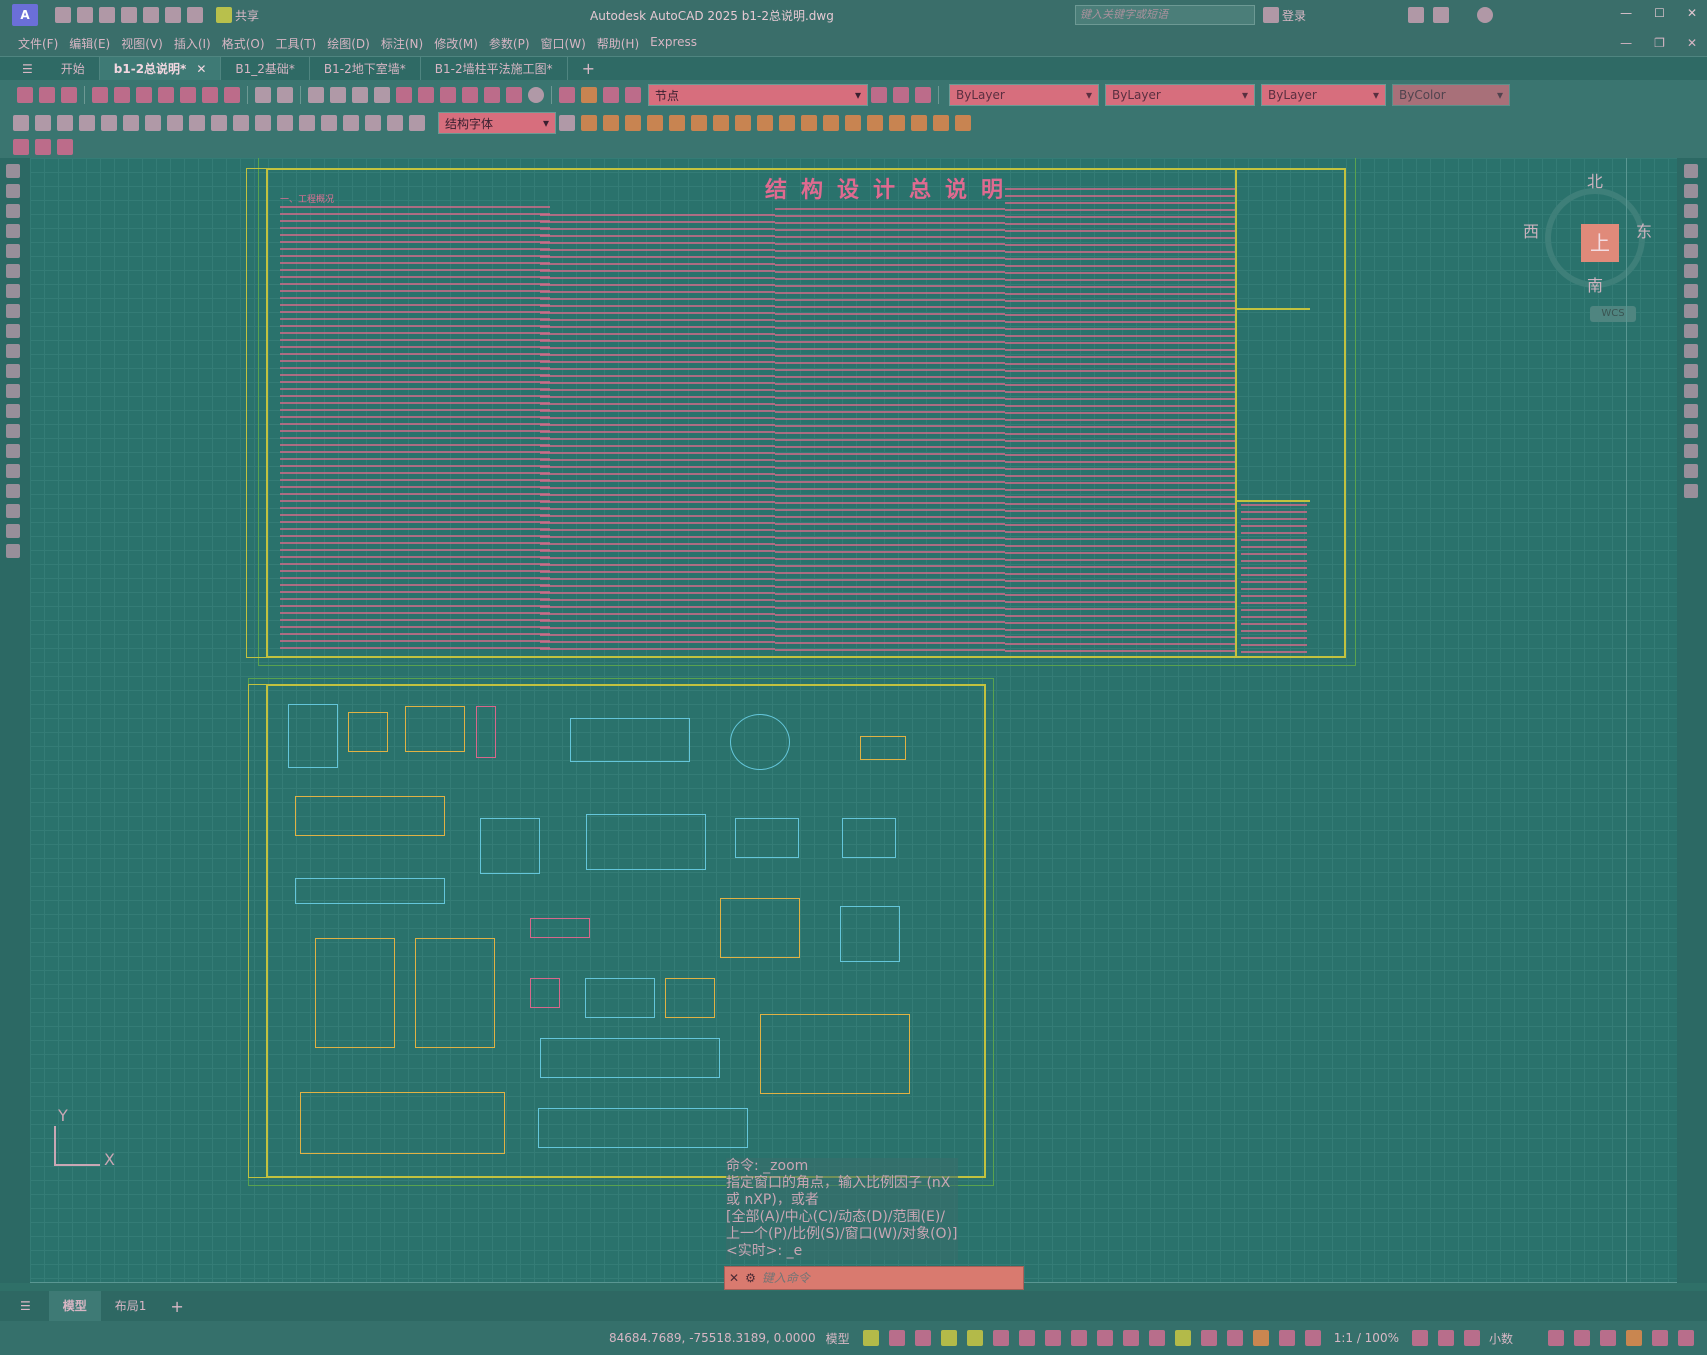 This screenshot has height=1355, width=1707. I want to click on explode-icon, so click(919, 123).